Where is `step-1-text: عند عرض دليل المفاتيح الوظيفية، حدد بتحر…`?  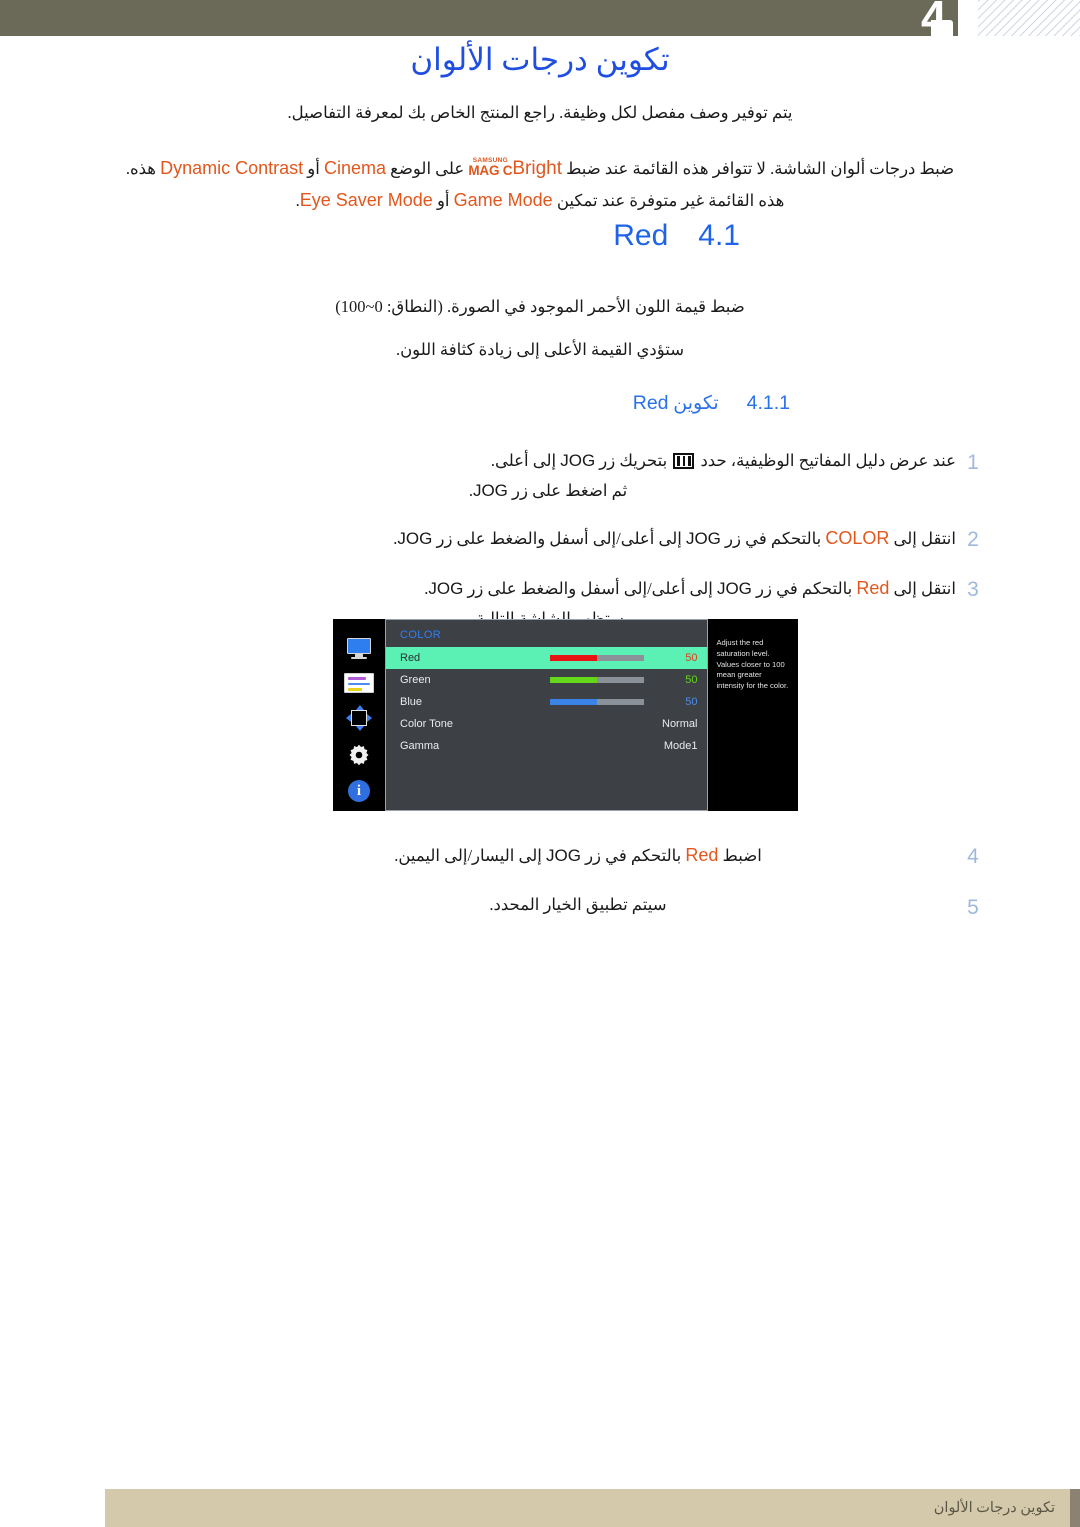 step-1-text: عند عرض دليل المفاتيح الوظيفية، حدد بتحر… is located at coordinates (523, 476).